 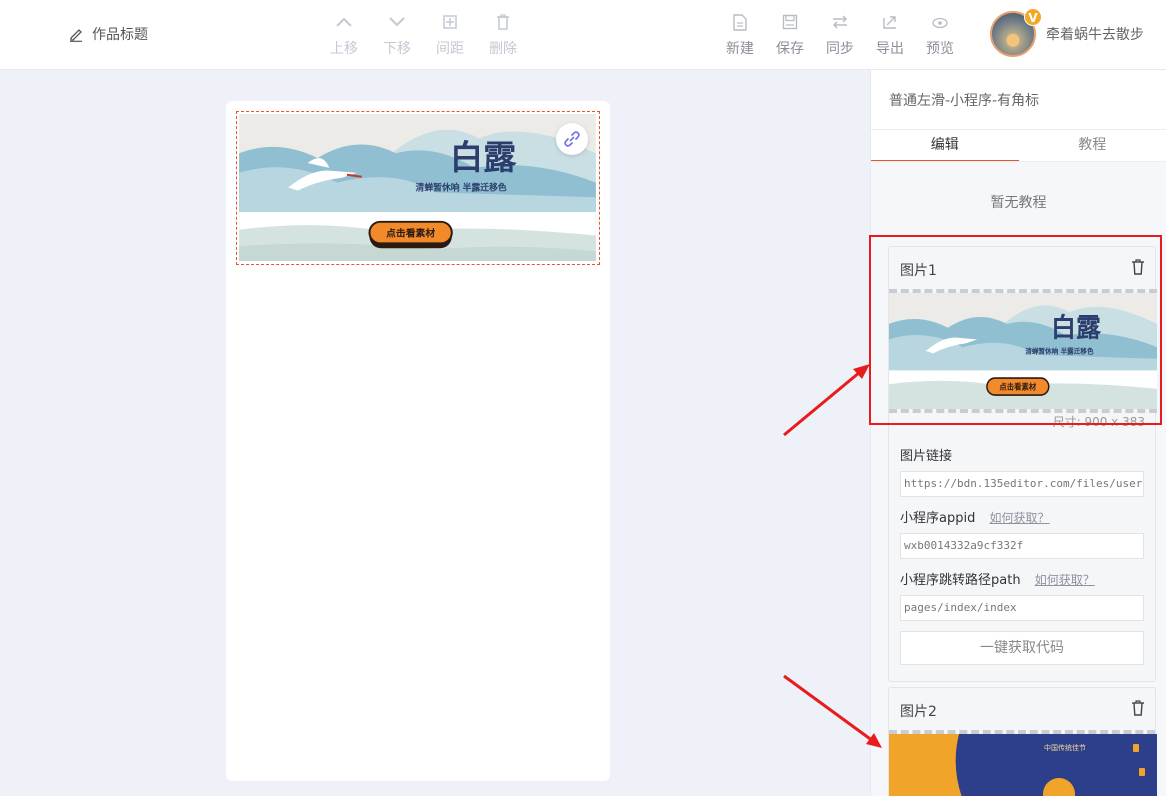 What do you see at coordinates (960, 580) in the screenshot?
I see `path-label: 小程序跳转路径path` at bounding box center [960, 580].